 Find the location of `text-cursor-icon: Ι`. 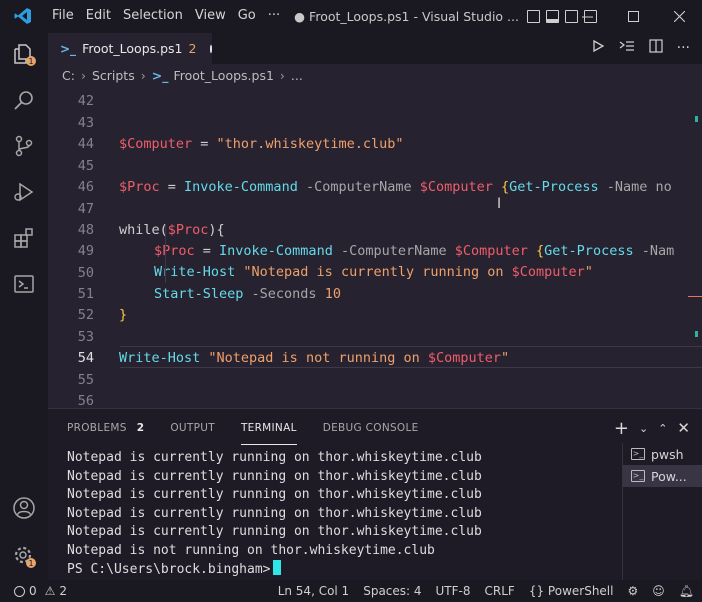

text-cursor-icon: Ι is located at coordinates (499, 204).